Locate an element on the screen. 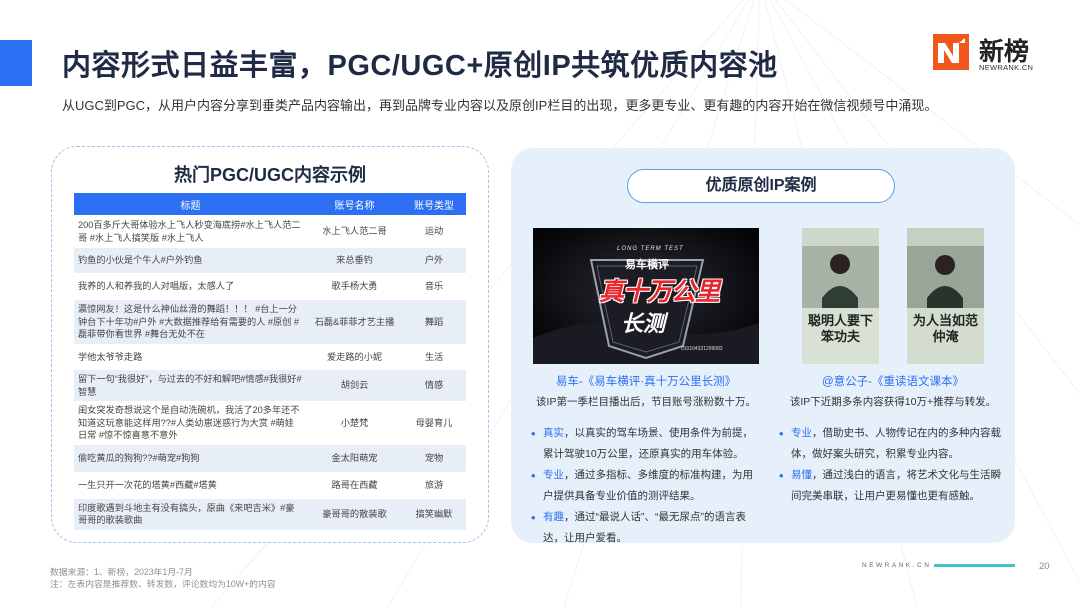 Image resolution: width=1080 pixels, height=607 pixels. cell-title: 我养的人和养我的人对唱版，太感人了 is located at coordinates (190, 286).